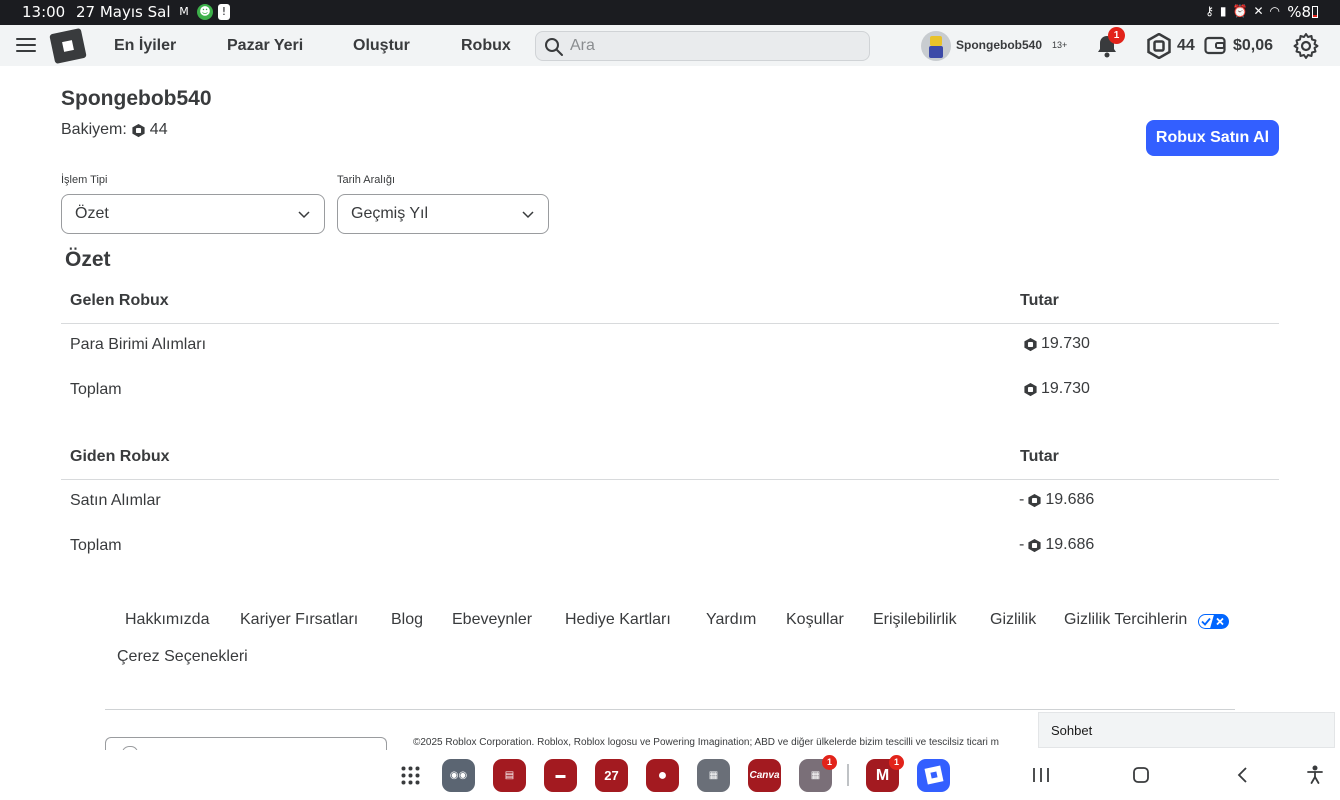  Describe the element at coordinates (486, 46) in the screenshot. I see `nav-link-robux: Robux` at that location.